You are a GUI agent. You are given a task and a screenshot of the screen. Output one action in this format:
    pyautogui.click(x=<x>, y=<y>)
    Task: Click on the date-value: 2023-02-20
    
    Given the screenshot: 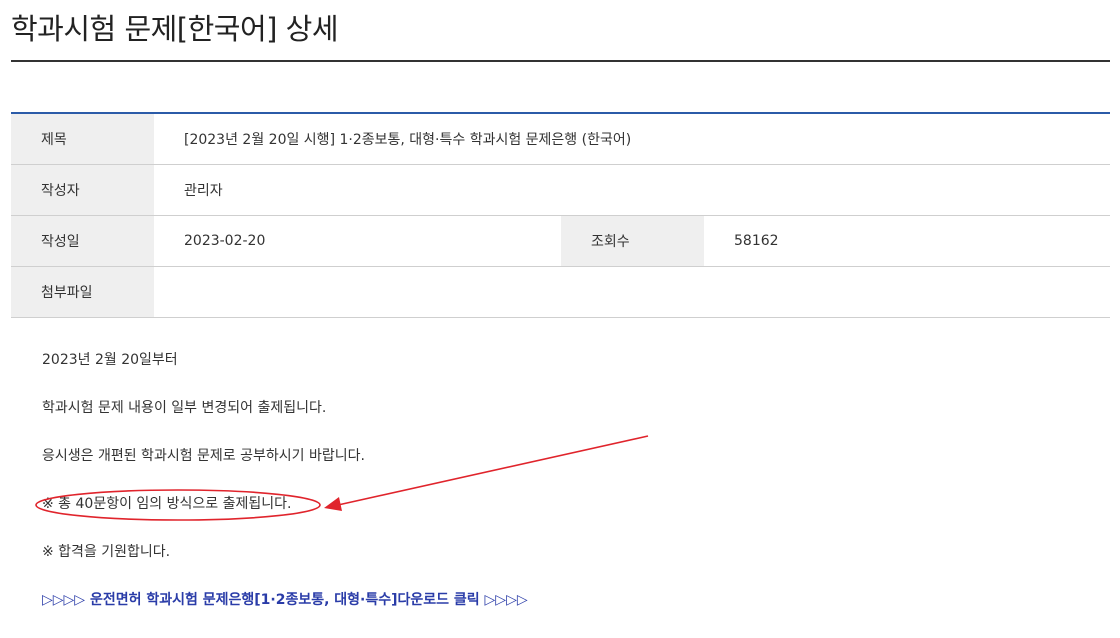 What is the action you would take?
    pyautogui.click(x=357, y=241)
    